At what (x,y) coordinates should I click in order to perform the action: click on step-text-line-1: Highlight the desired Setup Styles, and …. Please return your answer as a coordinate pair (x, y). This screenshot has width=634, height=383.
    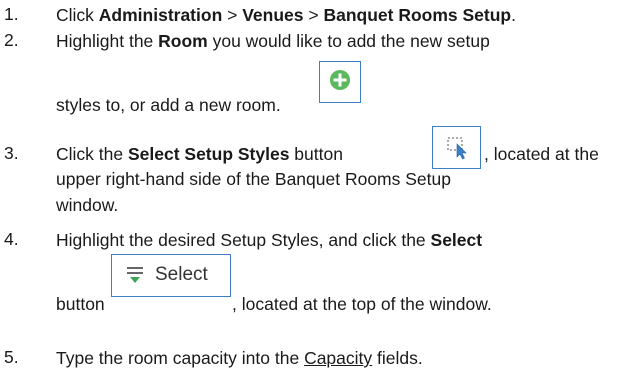
    Looking at the image, I should click on (269, 240).